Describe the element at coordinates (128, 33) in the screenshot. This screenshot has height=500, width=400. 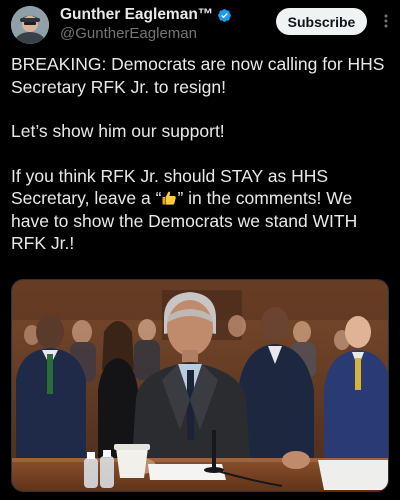
I see `user-handle: @GuntherEagleman` at that location.